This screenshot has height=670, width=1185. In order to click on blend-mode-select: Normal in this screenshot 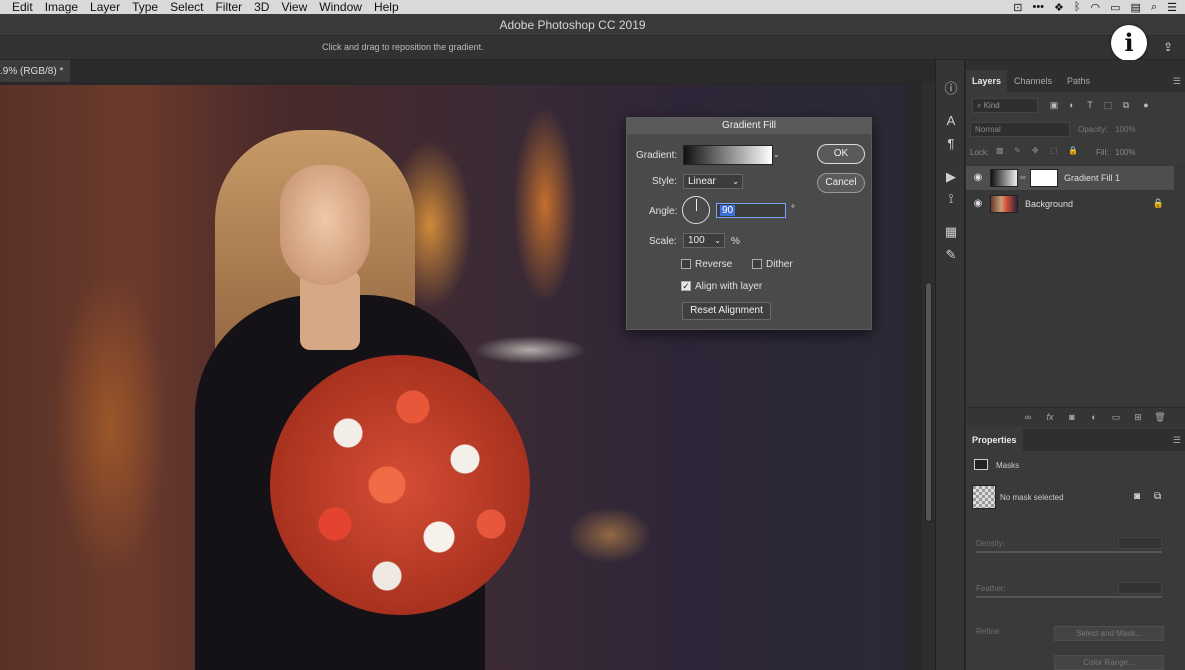, I will do `click(1020, 129)`.